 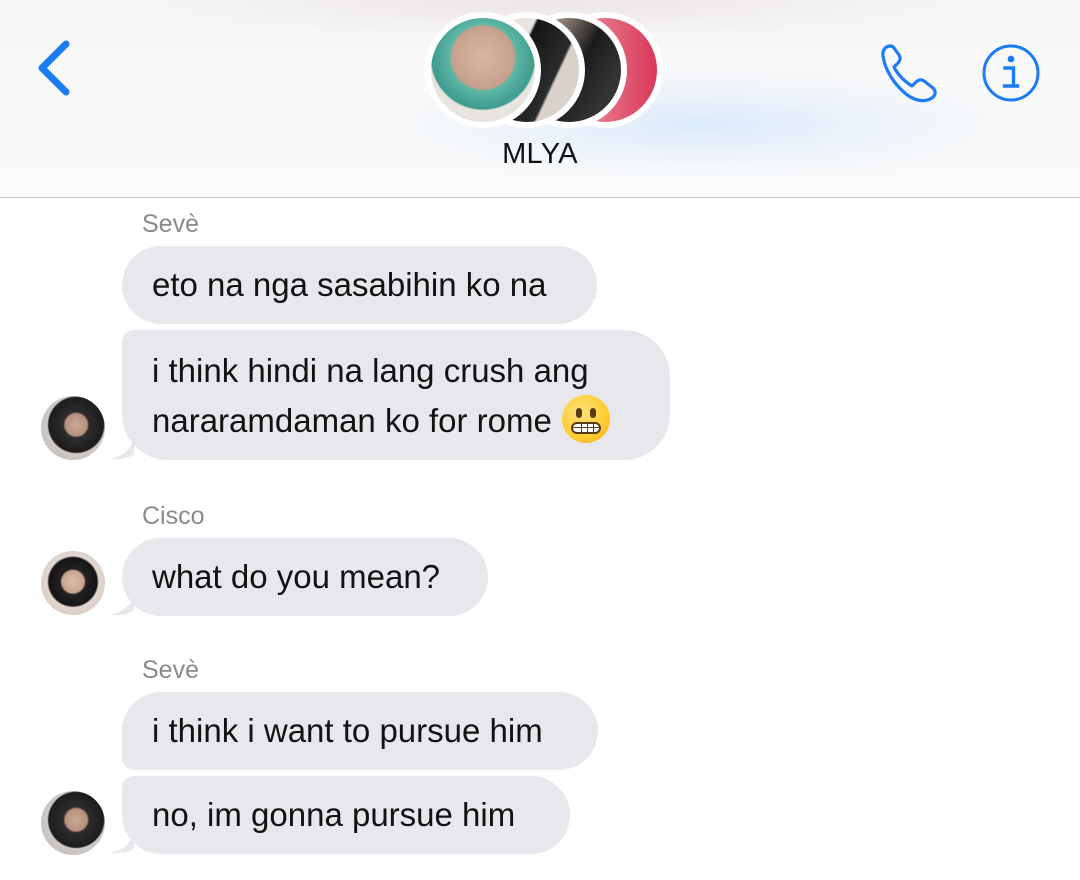 I want to click on call-button, so click(x=909, y=73).